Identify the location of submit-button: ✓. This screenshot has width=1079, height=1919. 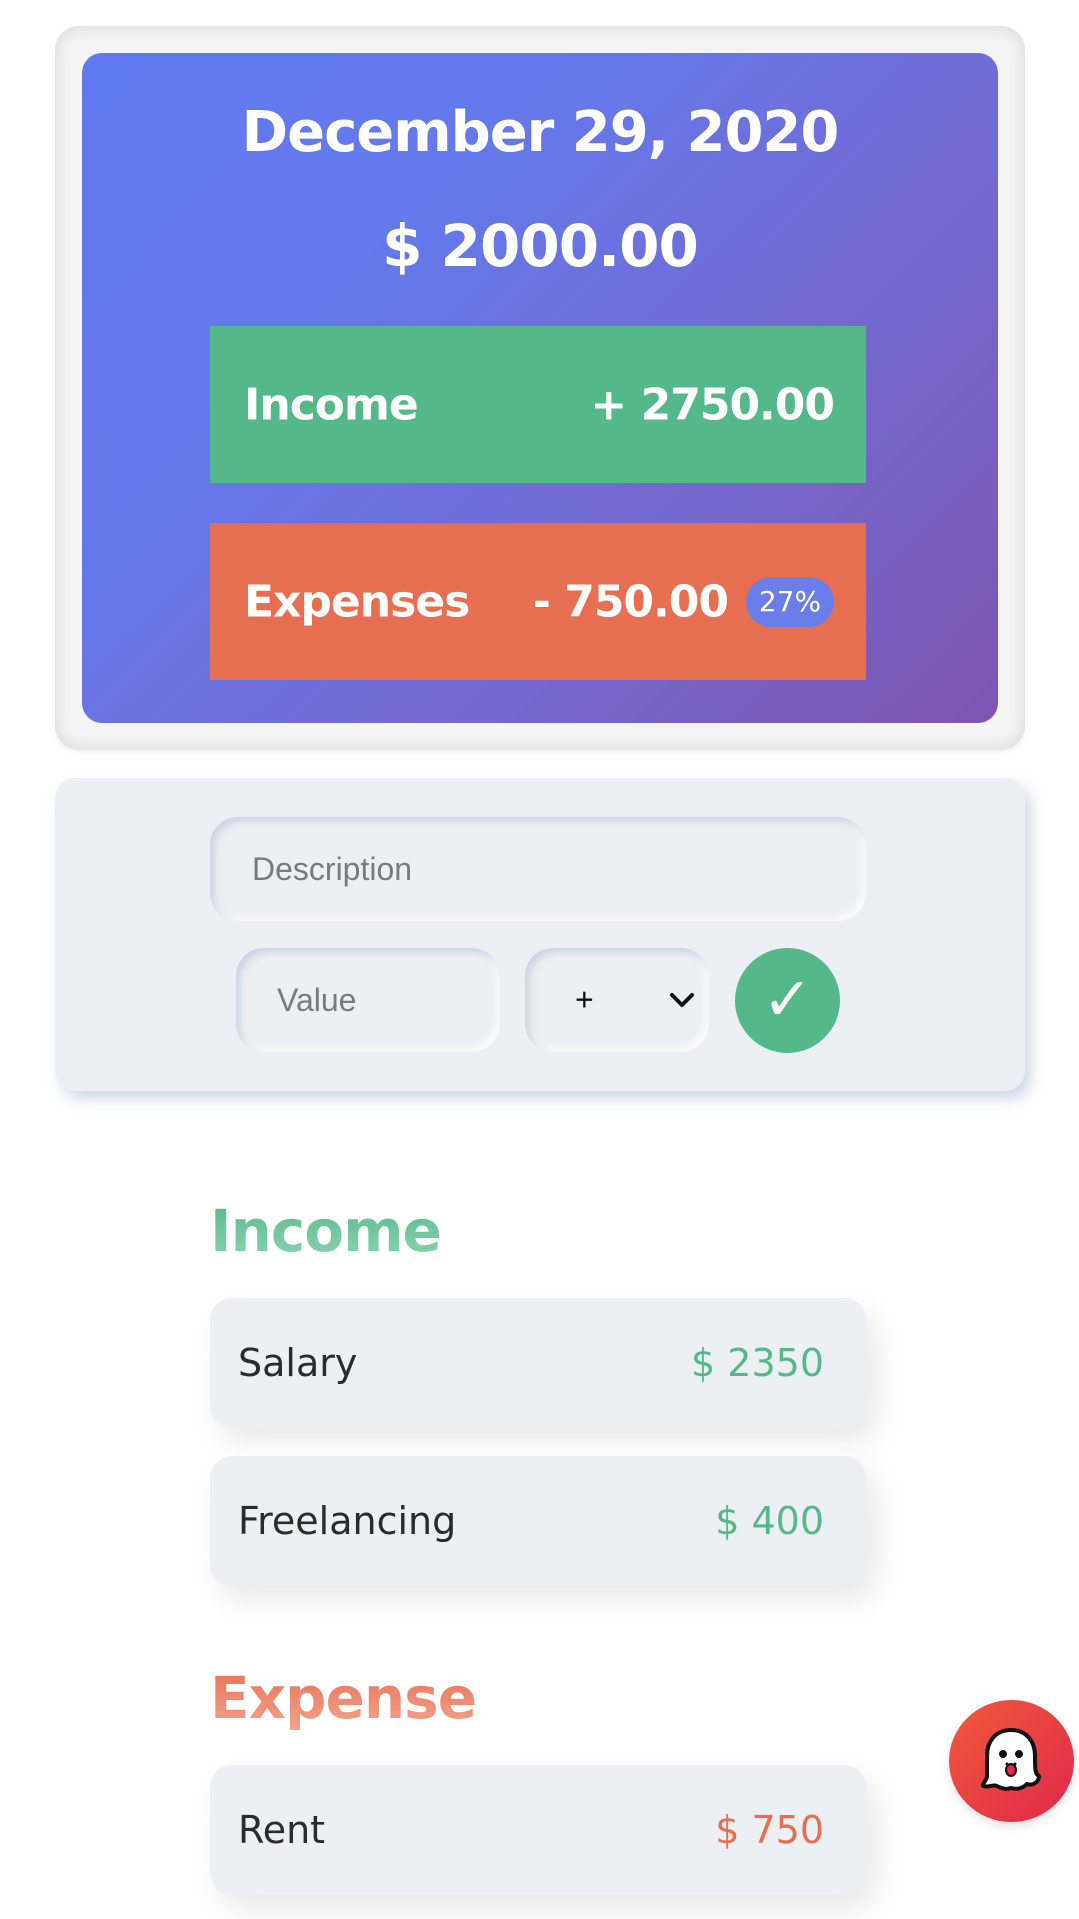
(787, 1000).